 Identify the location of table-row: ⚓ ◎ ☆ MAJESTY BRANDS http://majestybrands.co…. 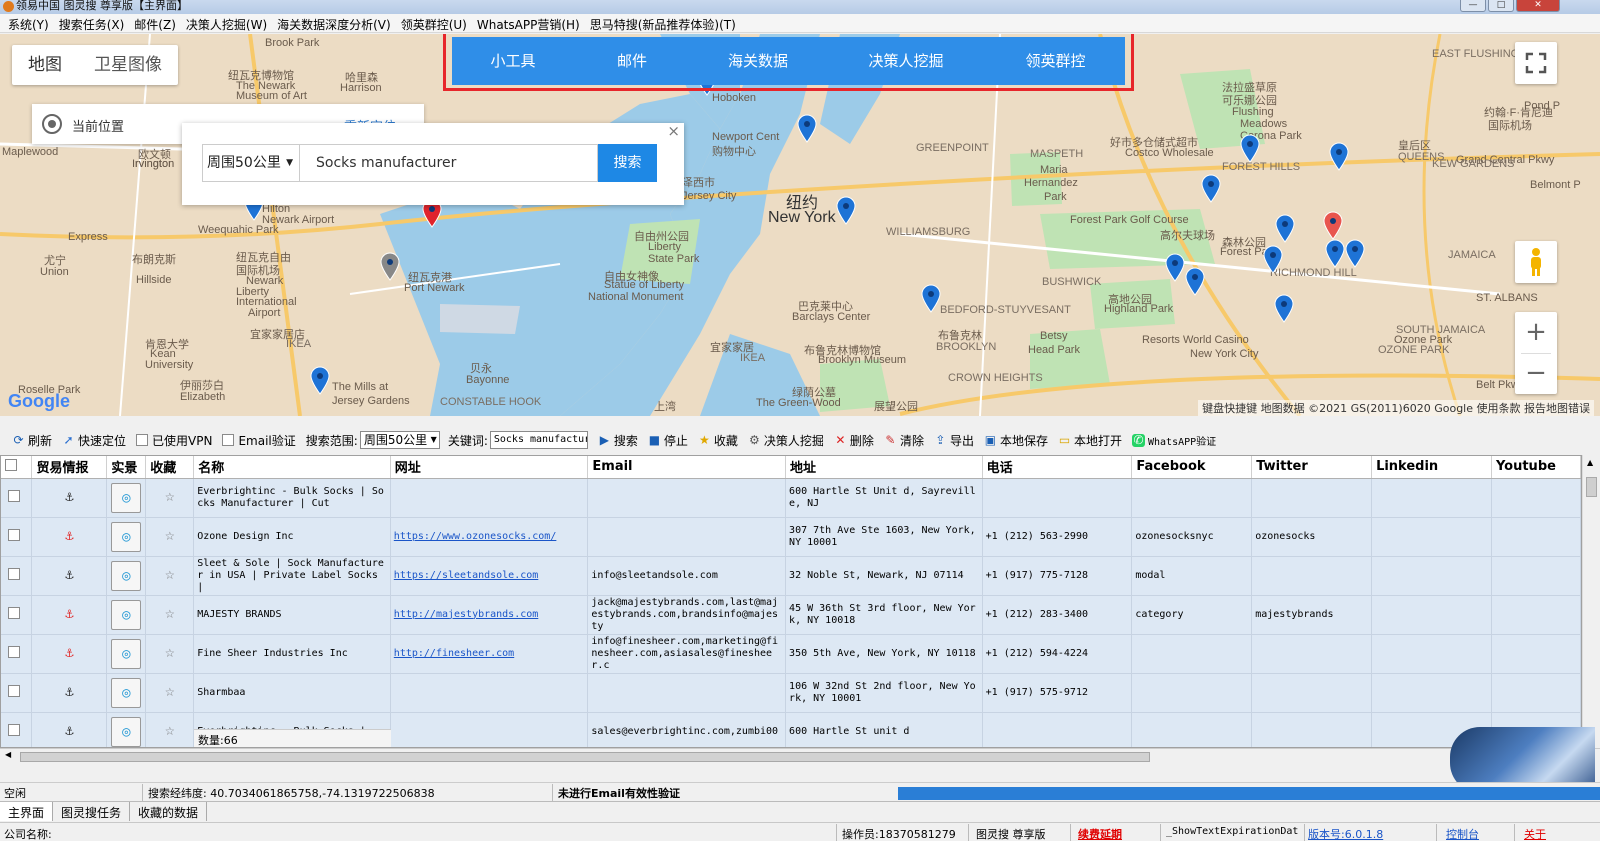
(791, 615).